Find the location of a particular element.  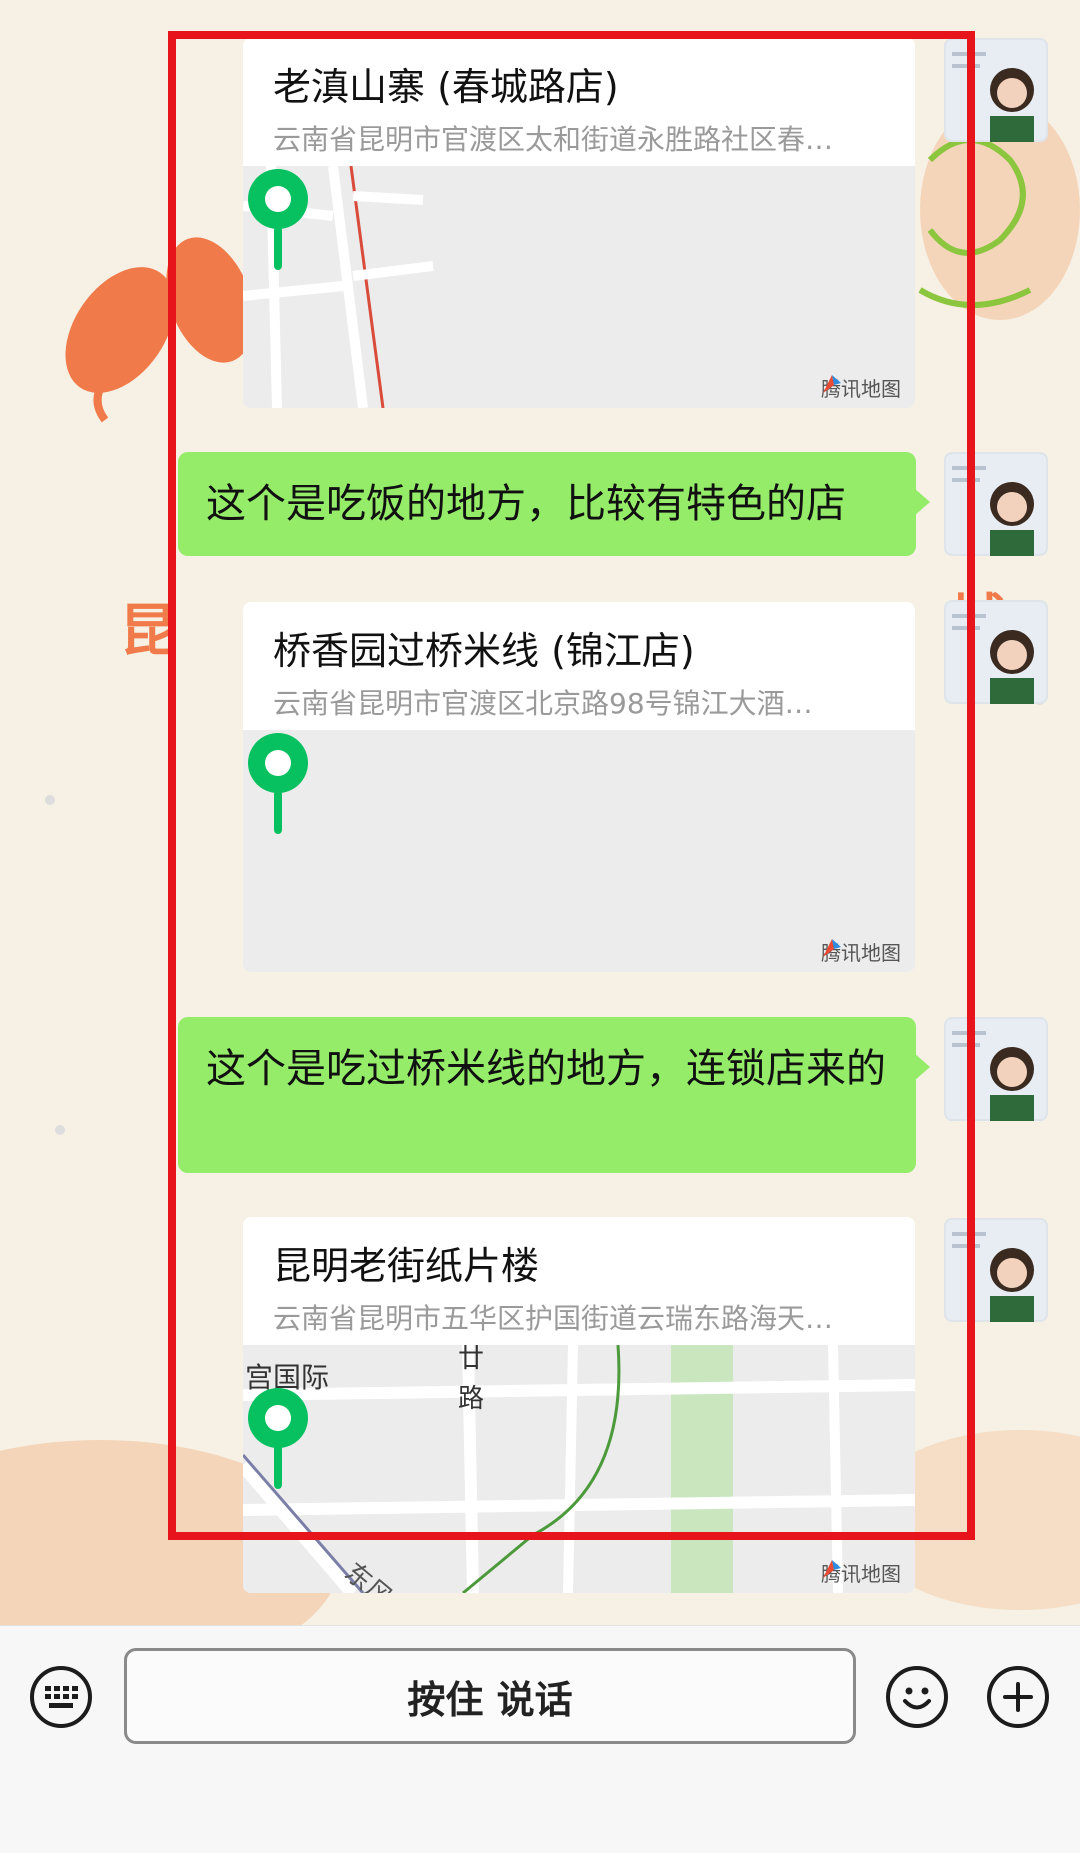

keyboard-icon is located at coordinates (61, 1697).